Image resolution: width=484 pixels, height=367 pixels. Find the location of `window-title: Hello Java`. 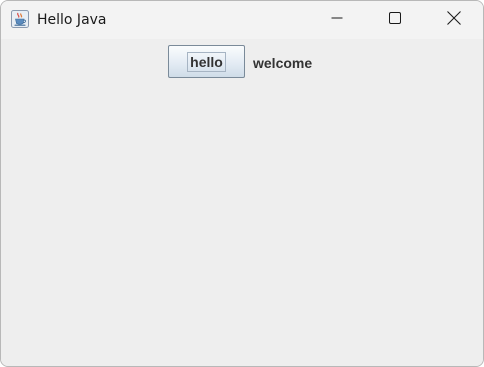

window-title: Hello Java is located at coordinates (72, 20).